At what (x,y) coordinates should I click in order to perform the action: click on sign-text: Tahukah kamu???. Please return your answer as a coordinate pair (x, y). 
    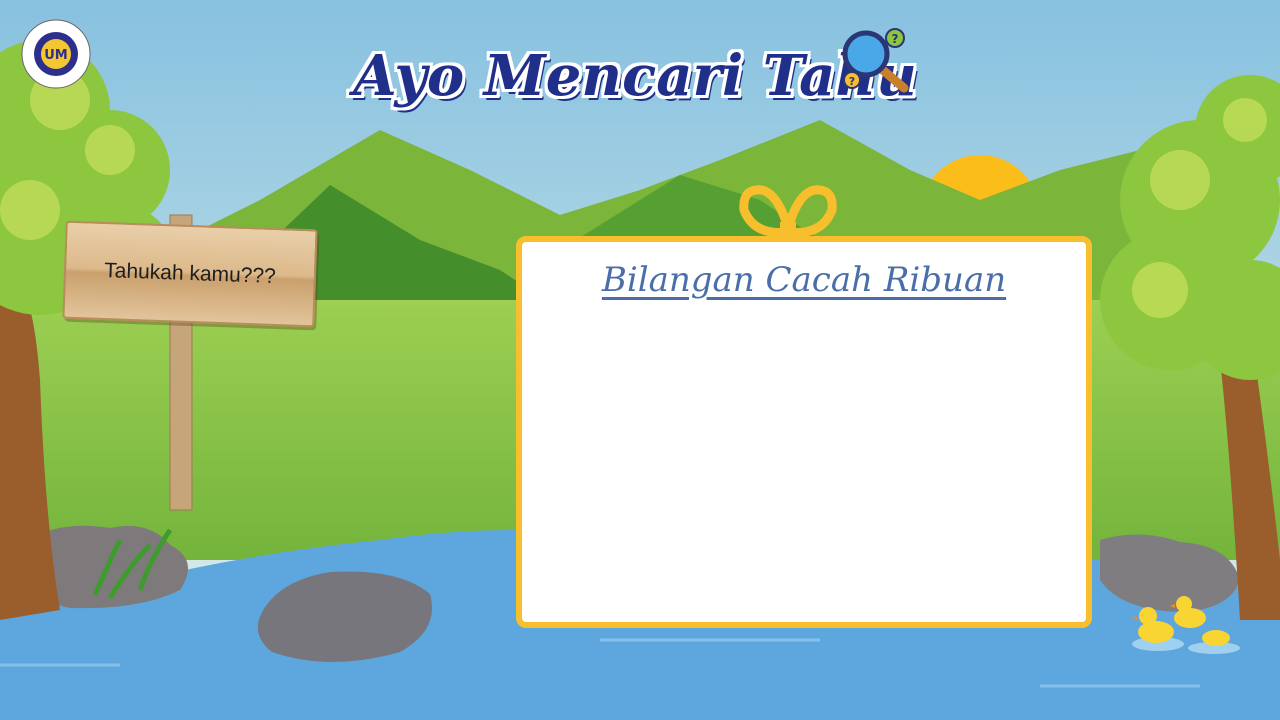
    Looking at the image, I should click on (190, 273).